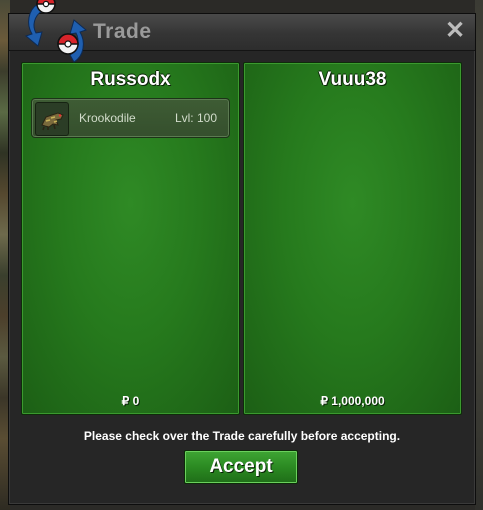 This screenshot has height=510, width=483. Describe the element at coordinates (56, 31) in the screenshot. I see `trade-logo-icon` at that location.